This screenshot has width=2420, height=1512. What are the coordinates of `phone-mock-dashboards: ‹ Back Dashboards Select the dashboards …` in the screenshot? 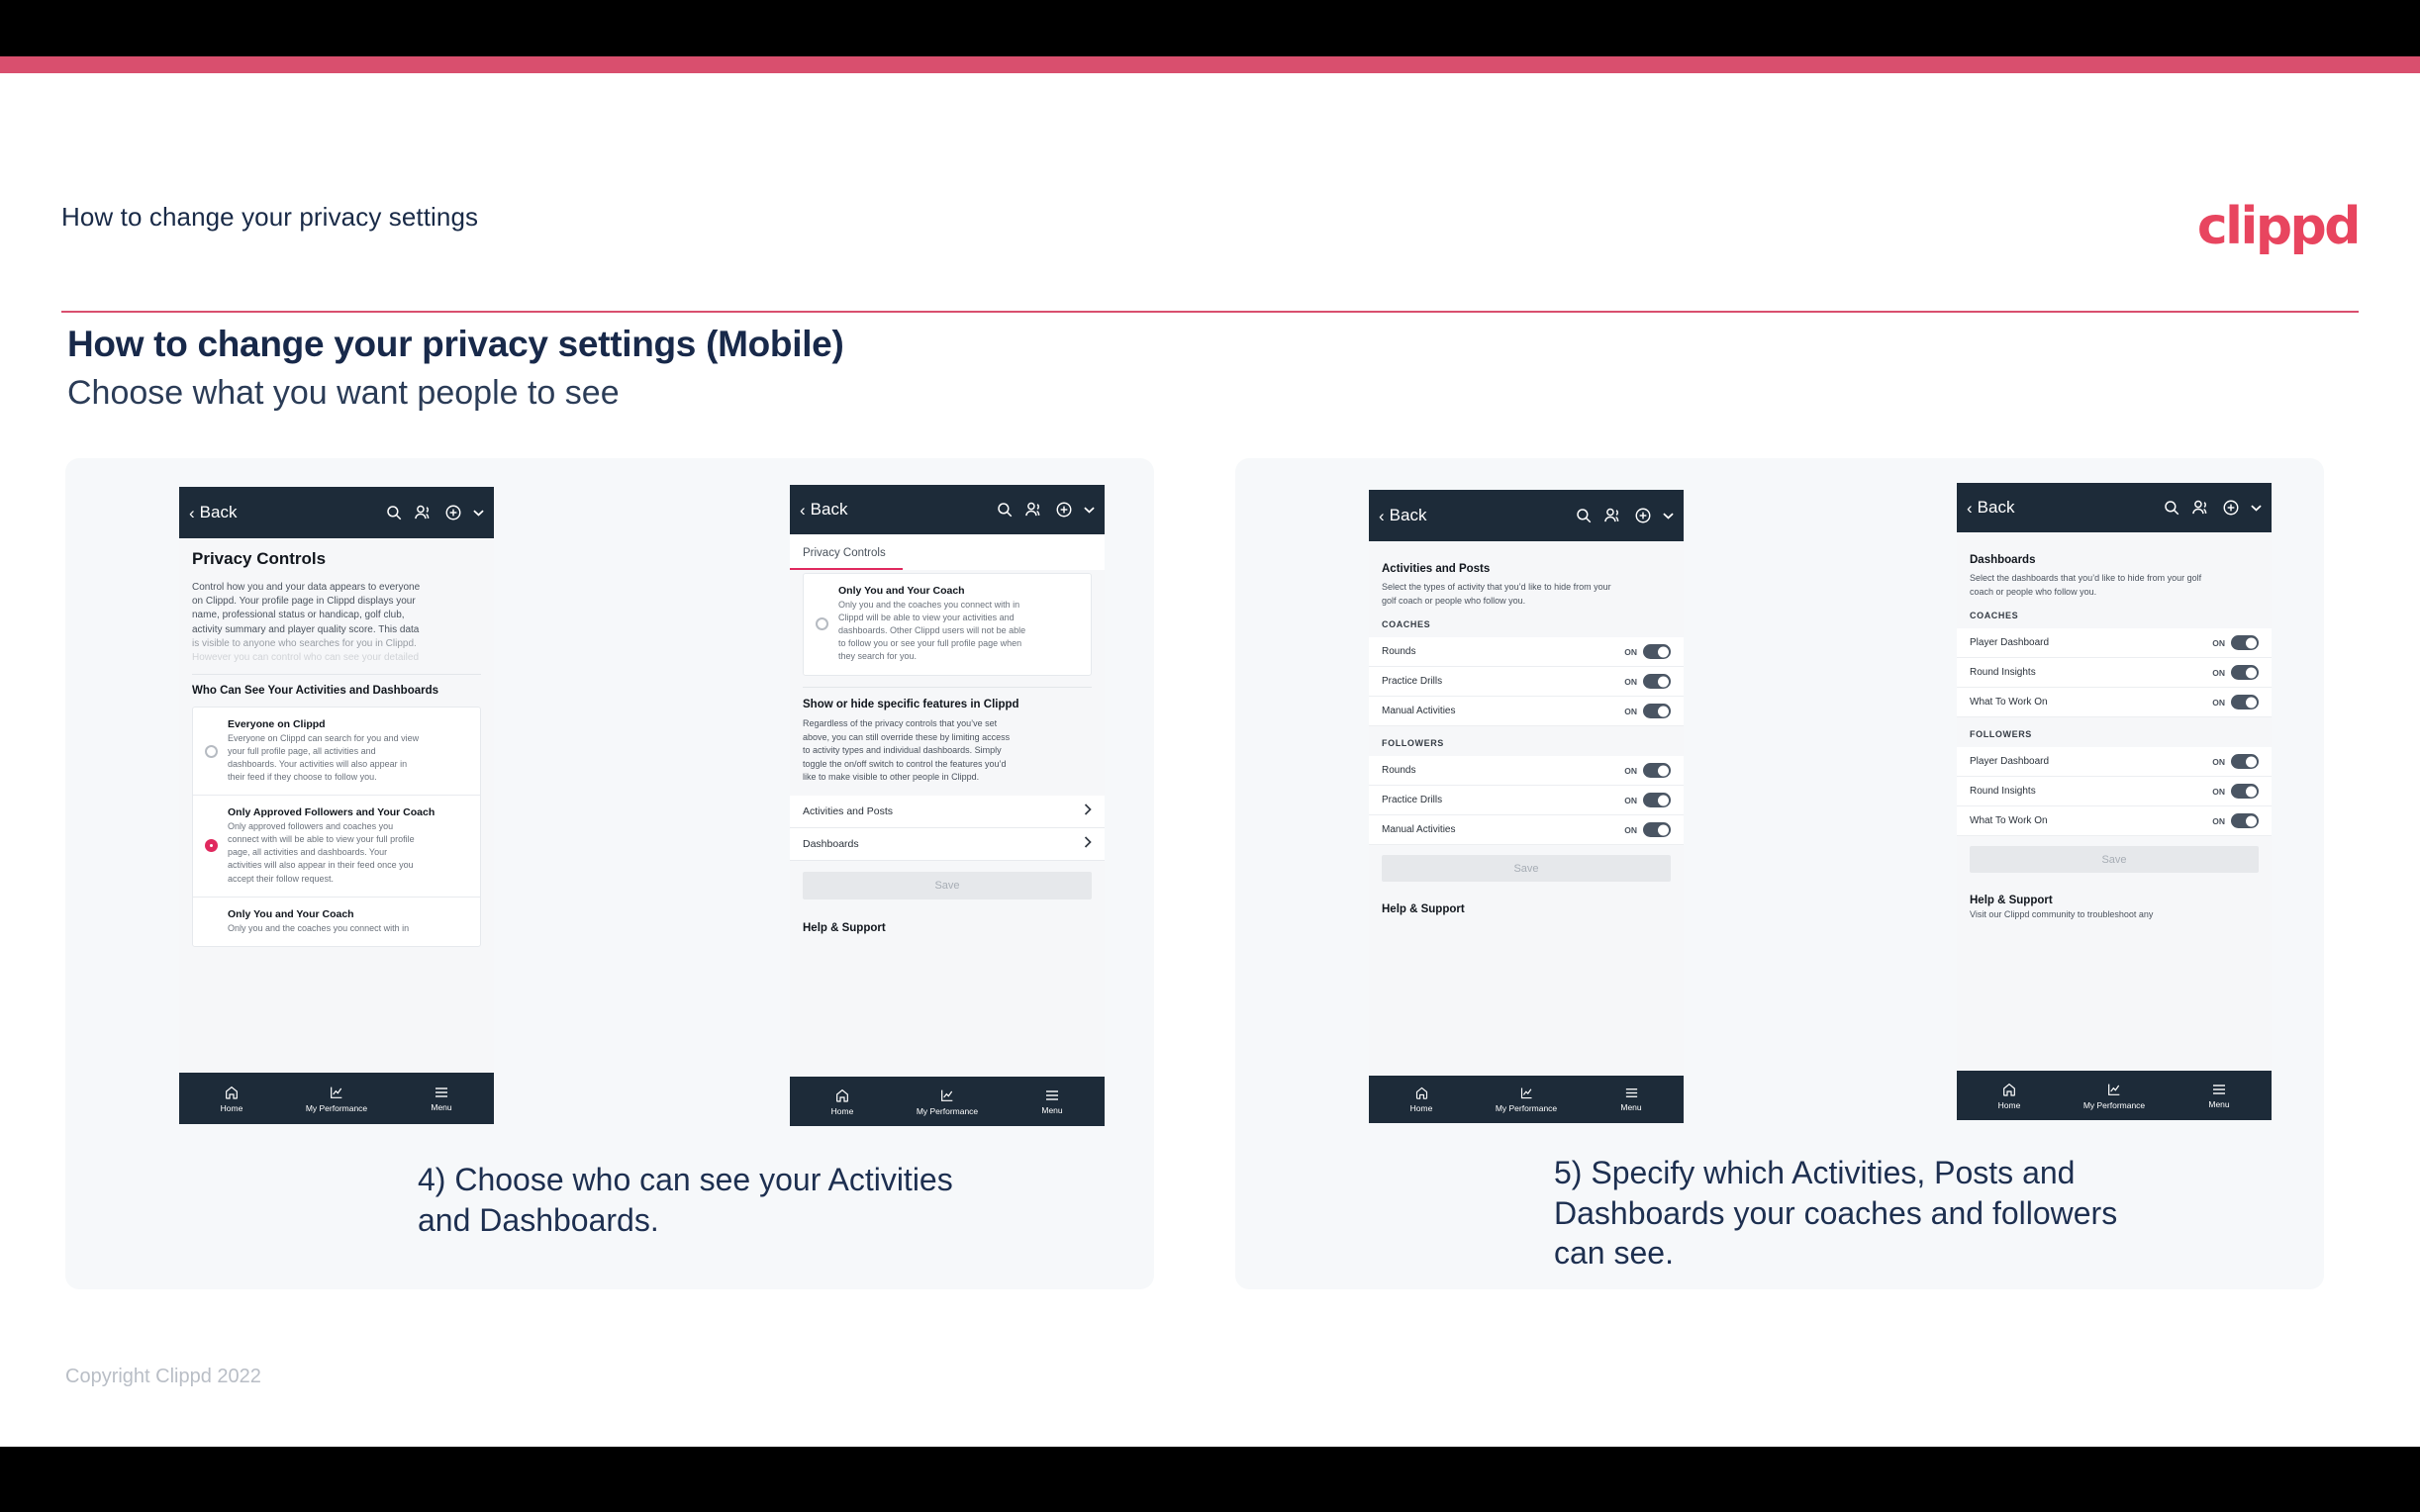 It's located at (2114, 801).